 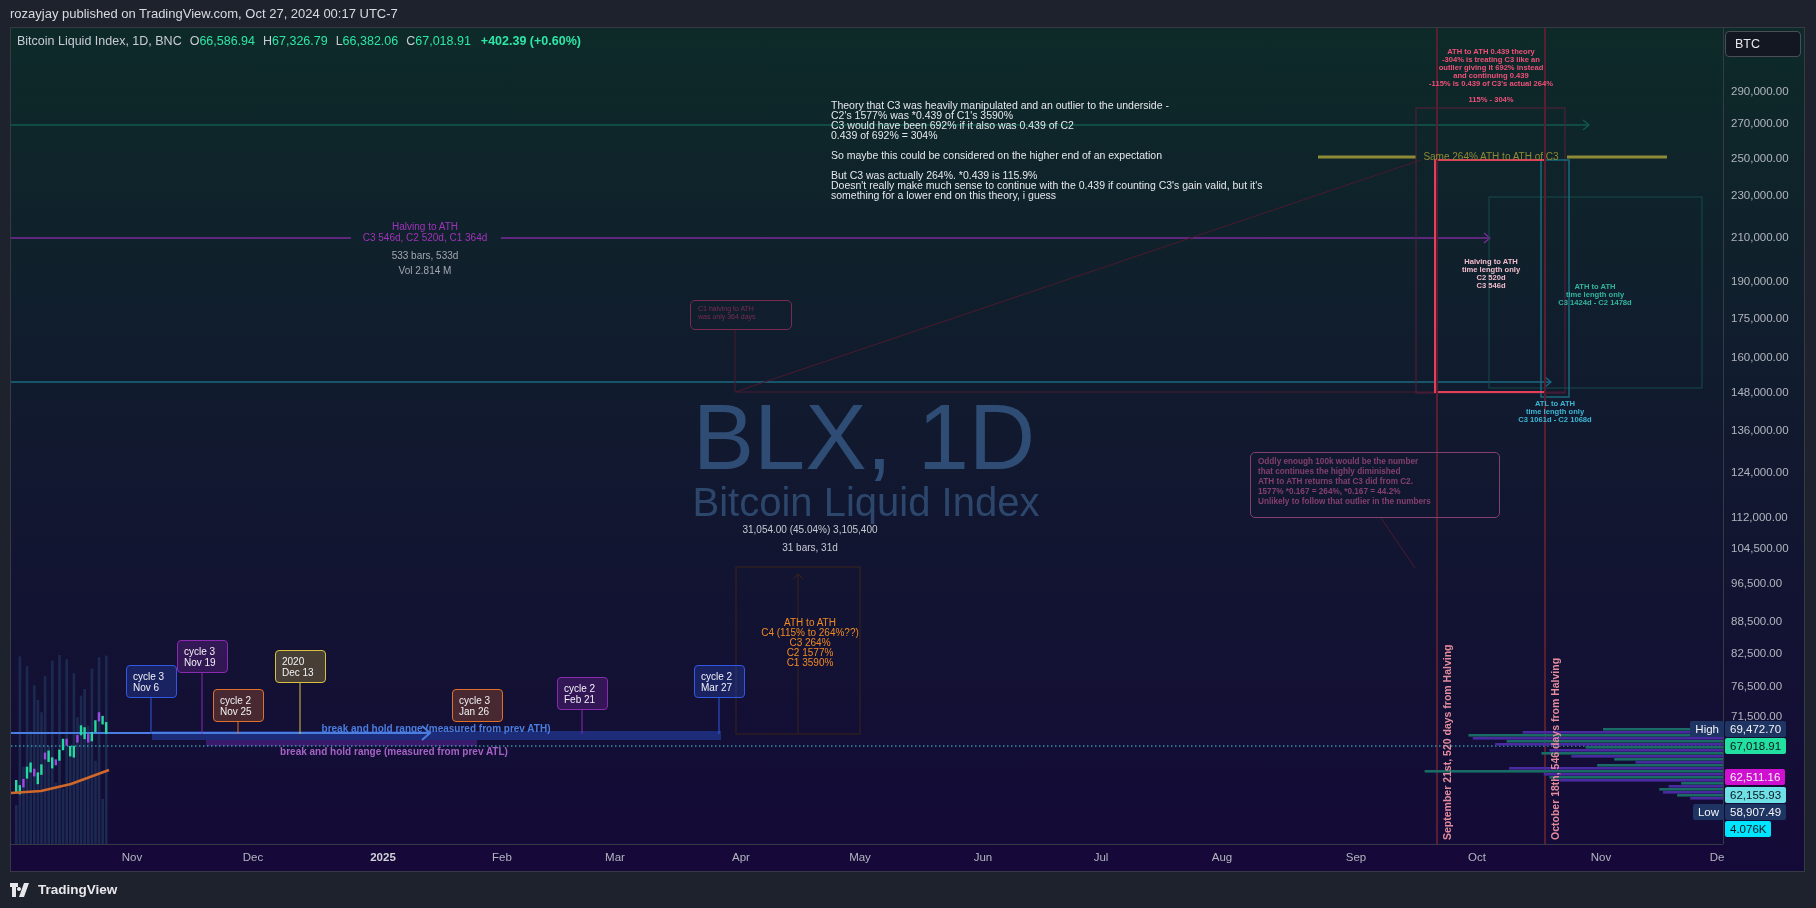 What do you see at coordinates (425, 271) in the screenshot?
I see `chart-note: Vol 2.814 M` at bounding box center [425, 271].